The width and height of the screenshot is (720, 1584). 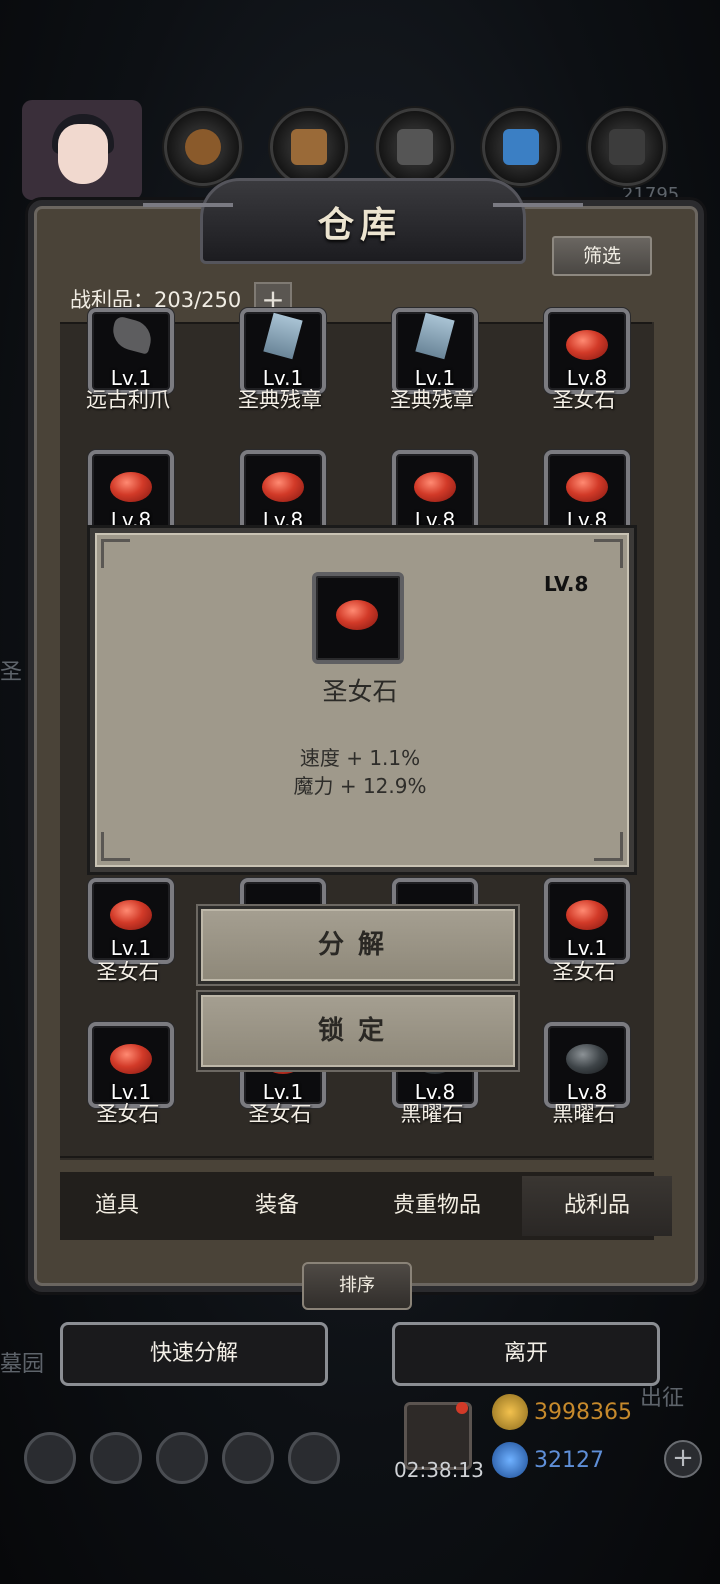 I want to click on popup-item-level: LV.8, so click(x=566, y=584).